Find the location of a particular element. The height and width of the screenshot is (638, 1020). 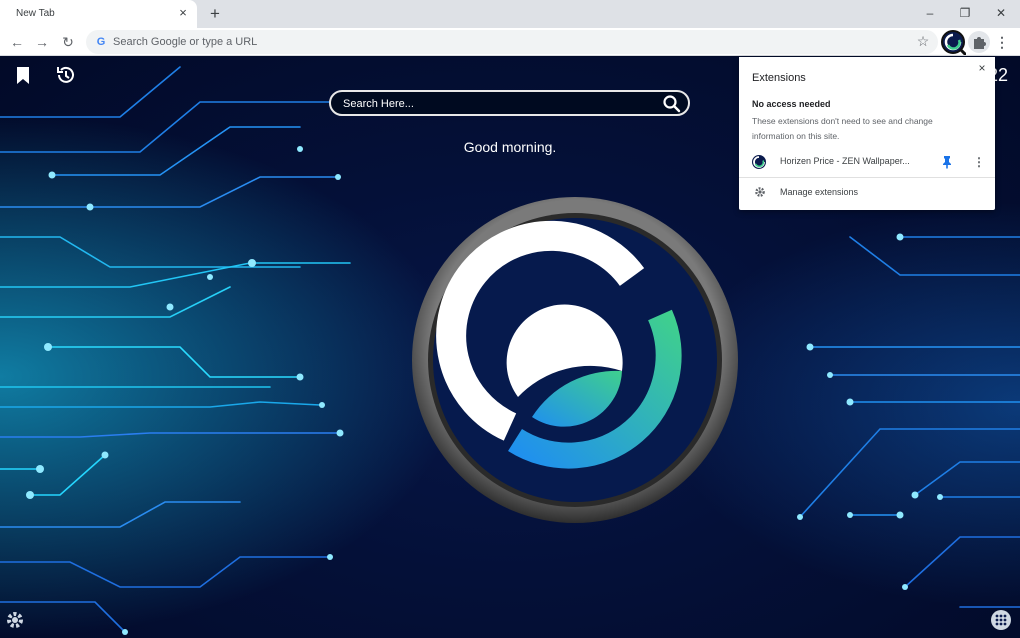

gear-icon is located at coordinates (760, 192).